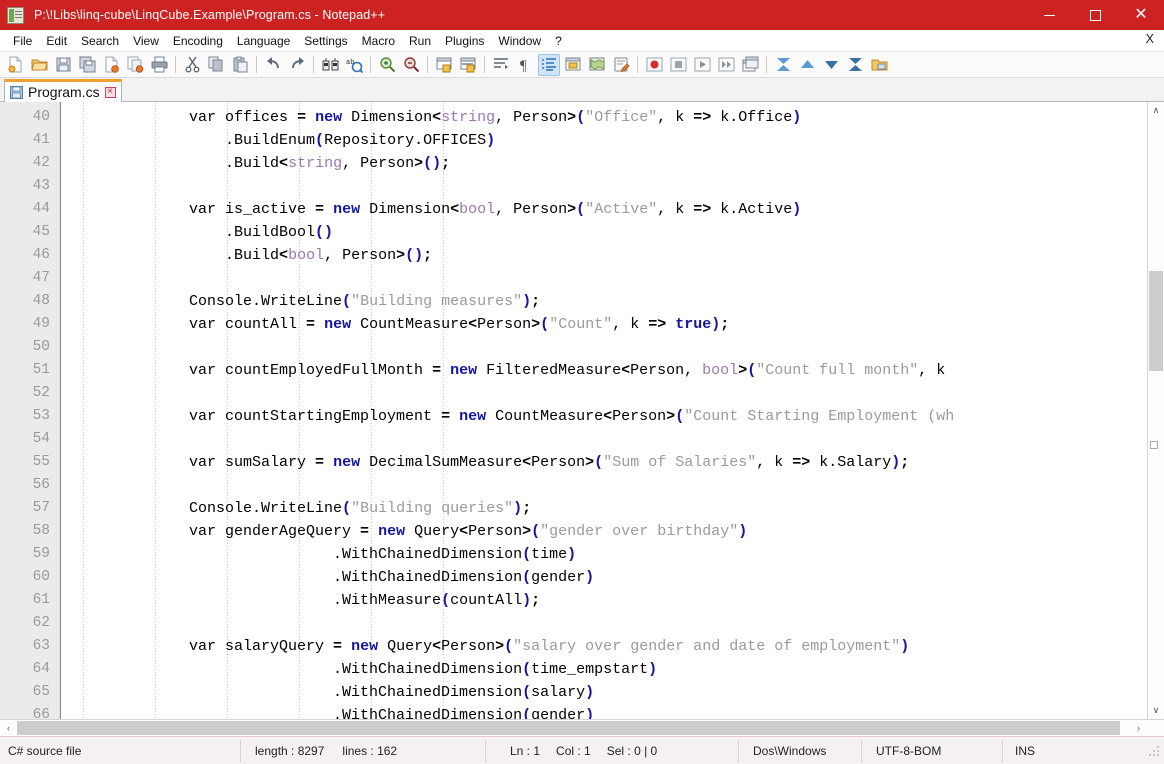 Image resolution: width=1164 pixels, height=764 pixels. Describe the element at coordinates (216, 65) in the screenshot. I see `copy-icon` at that location.